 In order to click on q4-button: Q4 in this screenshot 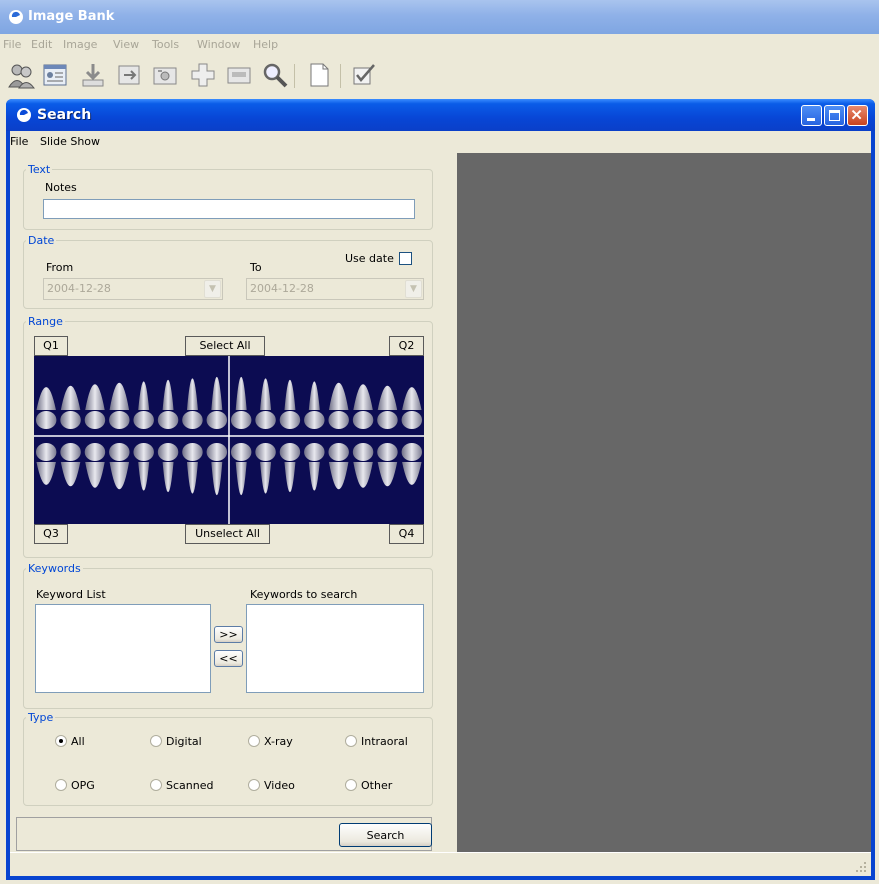, I will do `click(406, 534)`.